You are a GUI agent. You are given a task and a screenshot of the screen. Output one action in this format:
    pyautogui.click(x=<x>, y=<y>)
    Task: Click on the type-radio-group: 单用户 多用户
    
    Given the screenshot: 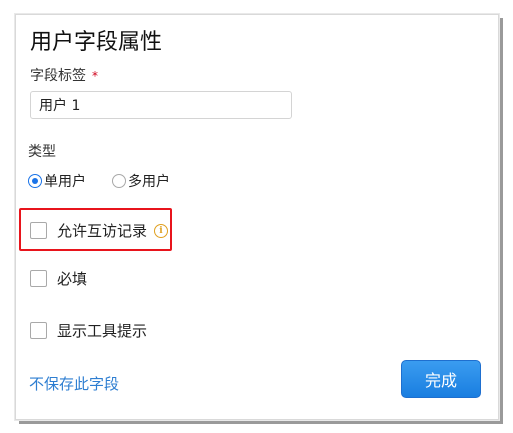 What is the action you would take?
    pyautogui.click(x=112, y=181)
    